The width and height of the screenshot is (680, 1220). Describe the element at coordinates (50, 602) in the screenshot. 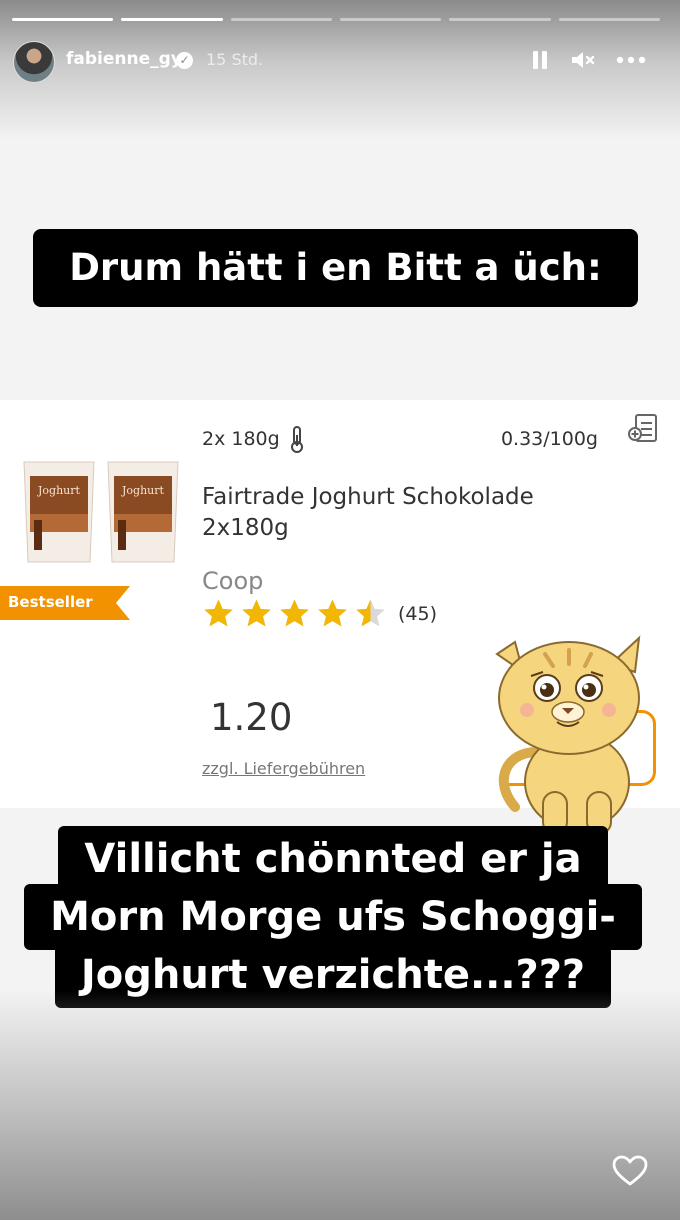

I see `bestseller-badge: Bestseller` at that location.